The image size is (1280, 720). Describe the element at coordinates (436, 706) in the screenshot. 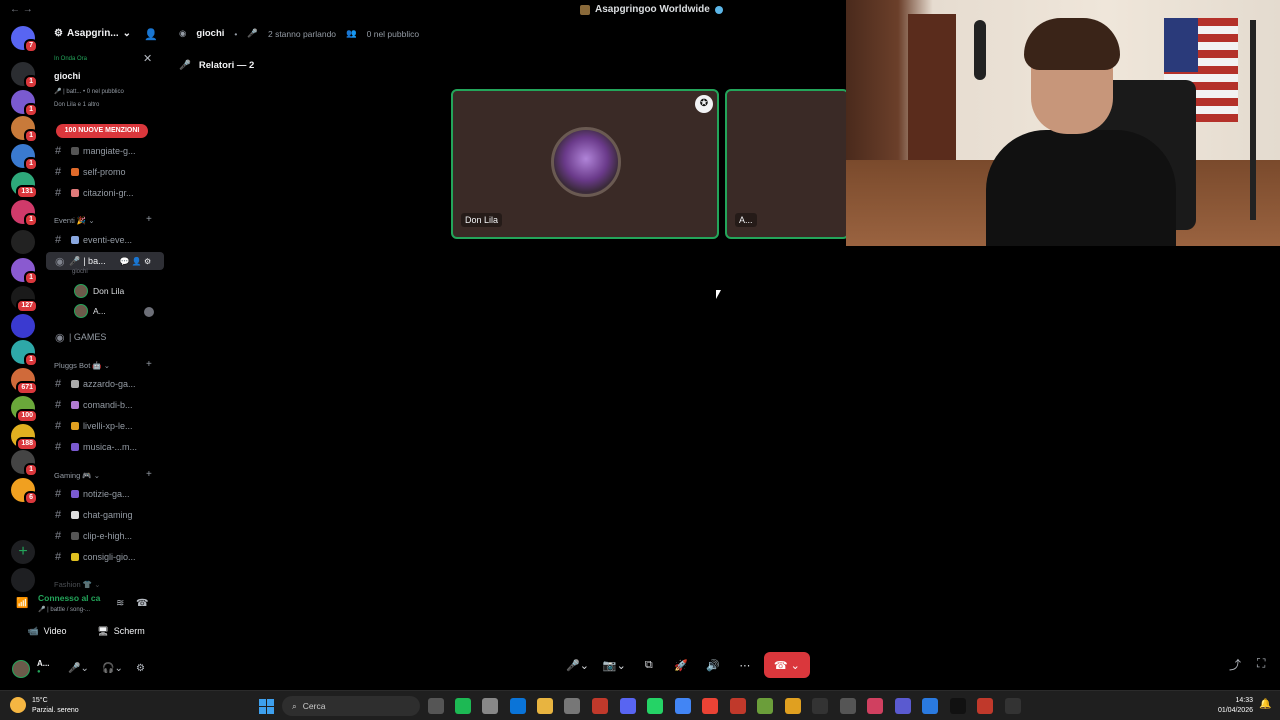

I see `task-view-icon` at that location.